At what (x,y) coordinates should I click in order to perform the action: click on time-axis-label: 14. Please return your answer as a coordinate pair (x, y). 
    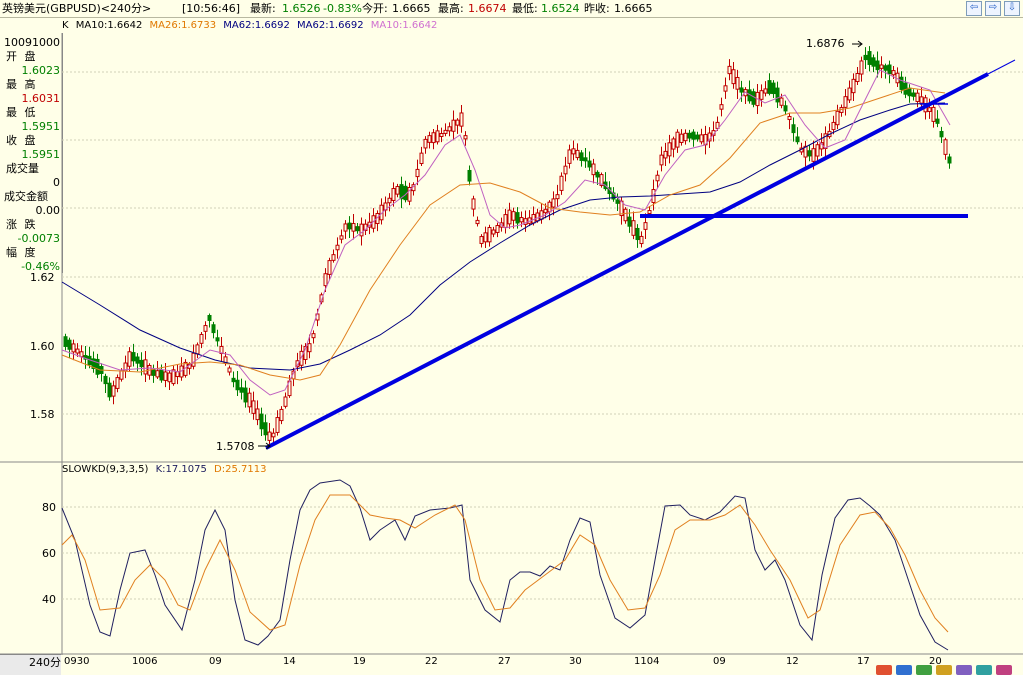
    Looking at the image, I should click on (289, 661).